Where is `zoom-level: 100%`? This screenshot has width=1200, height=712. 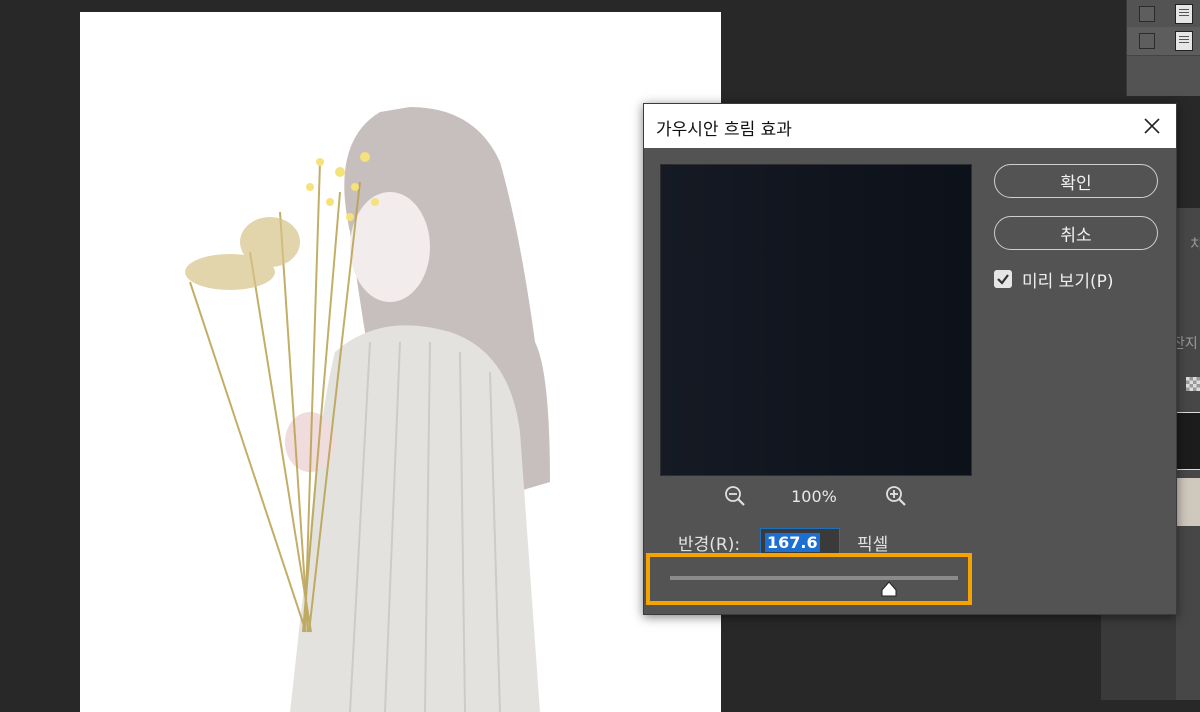
zoom-level: 100% is located at coordinates (814, 496).